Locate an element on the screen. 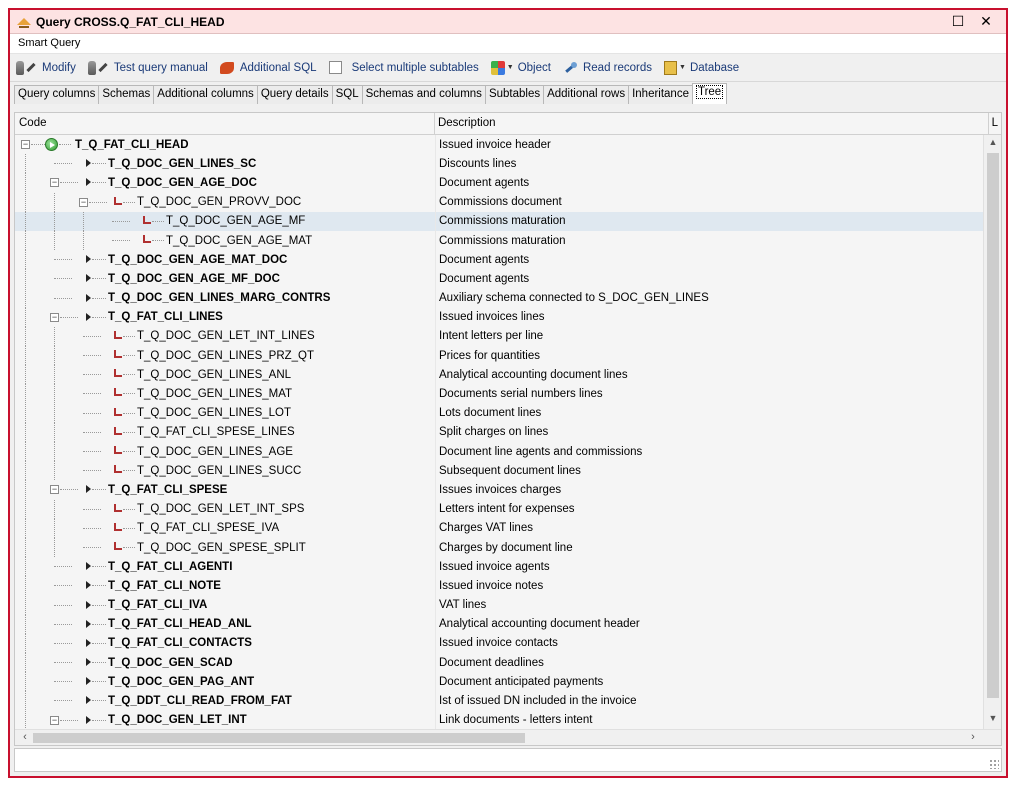 This screenshot has width=1024, height=792. tab-label: Schemas is located at coordinates (126, 94).